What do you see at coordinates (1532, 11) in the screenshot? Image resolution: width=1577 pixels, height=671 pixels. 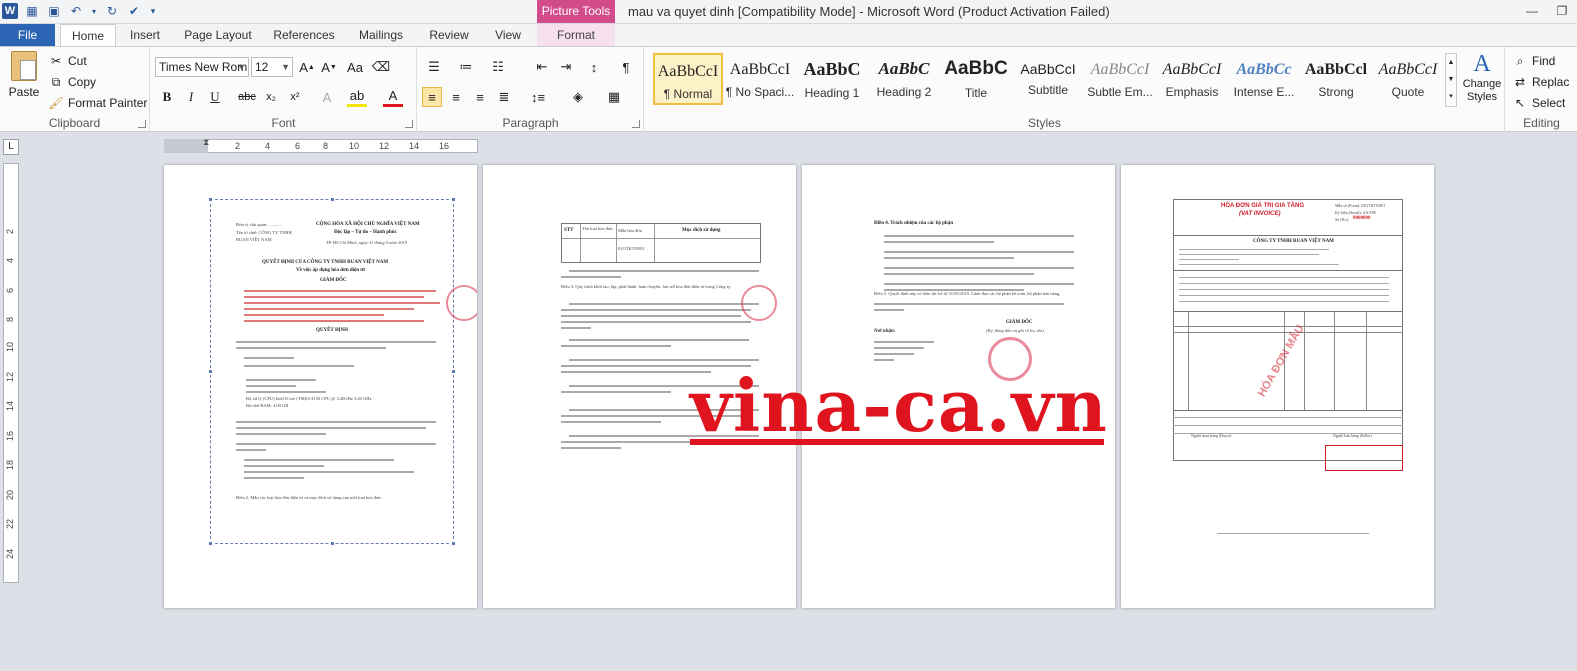 I see `minimize-icon: —` at bounding box center [1532, 11].